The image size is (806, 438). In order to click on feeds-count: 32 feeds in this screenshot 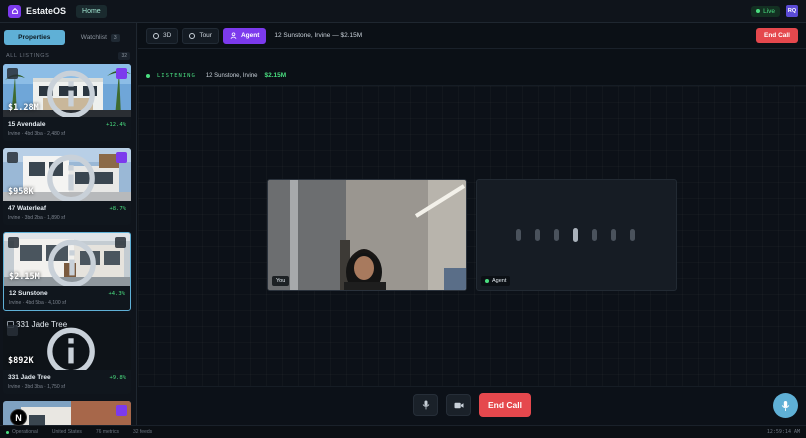, I will do `click(142, 432)`.